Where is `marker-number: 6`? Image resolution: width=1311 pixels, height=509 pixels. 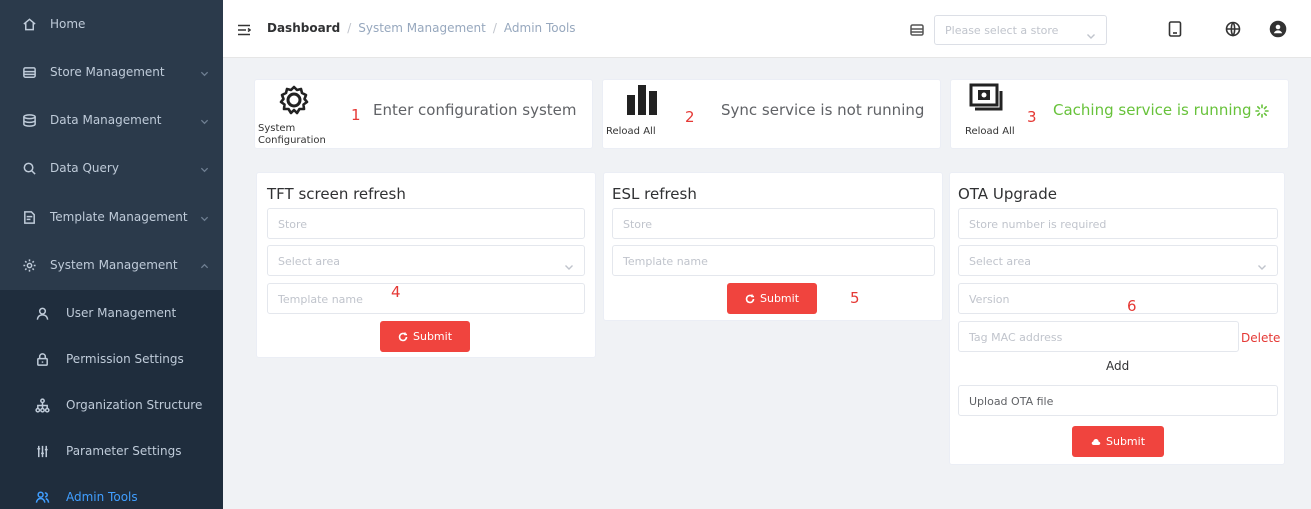 marker-number: 6 is located at coordinates (1132, 306).